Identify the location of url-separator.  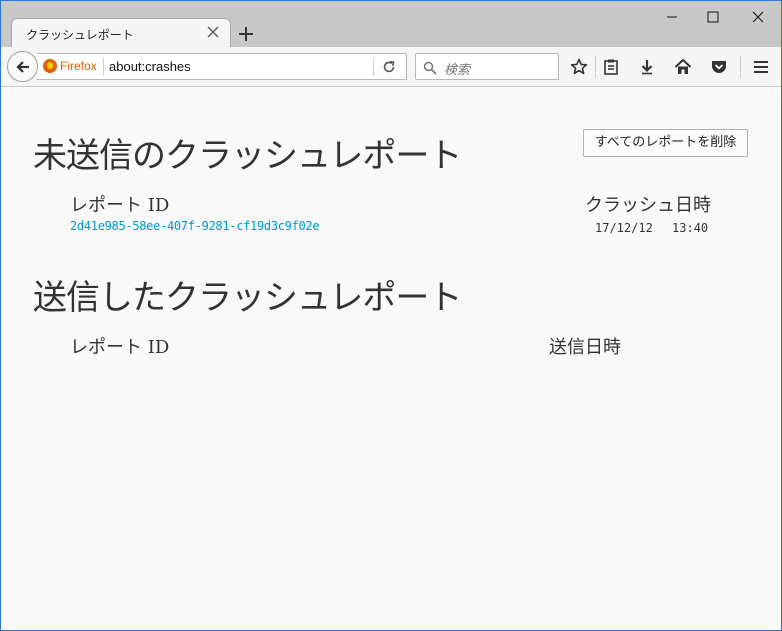
(103, 67).